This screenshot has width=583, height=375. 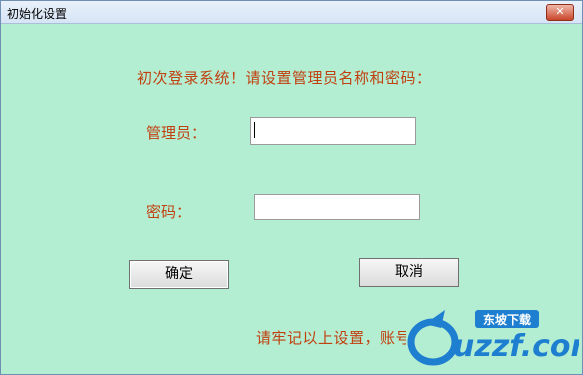 What do you see at coordinates (337, 207) in the screenshot?
I see `password-input` at bounding box center [337, 207].